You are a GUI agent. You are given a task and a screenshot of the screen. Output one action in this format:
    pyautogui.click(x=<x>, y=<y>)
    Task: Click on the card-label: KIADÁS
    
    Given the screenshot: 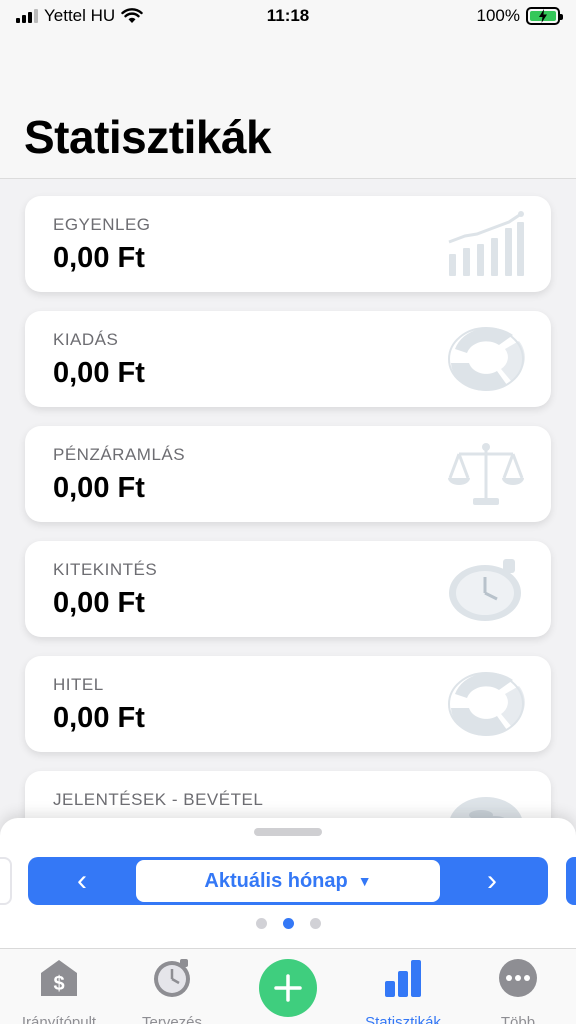 What is the action you would take?
    pyautogui.click(x=86, y=339)
    